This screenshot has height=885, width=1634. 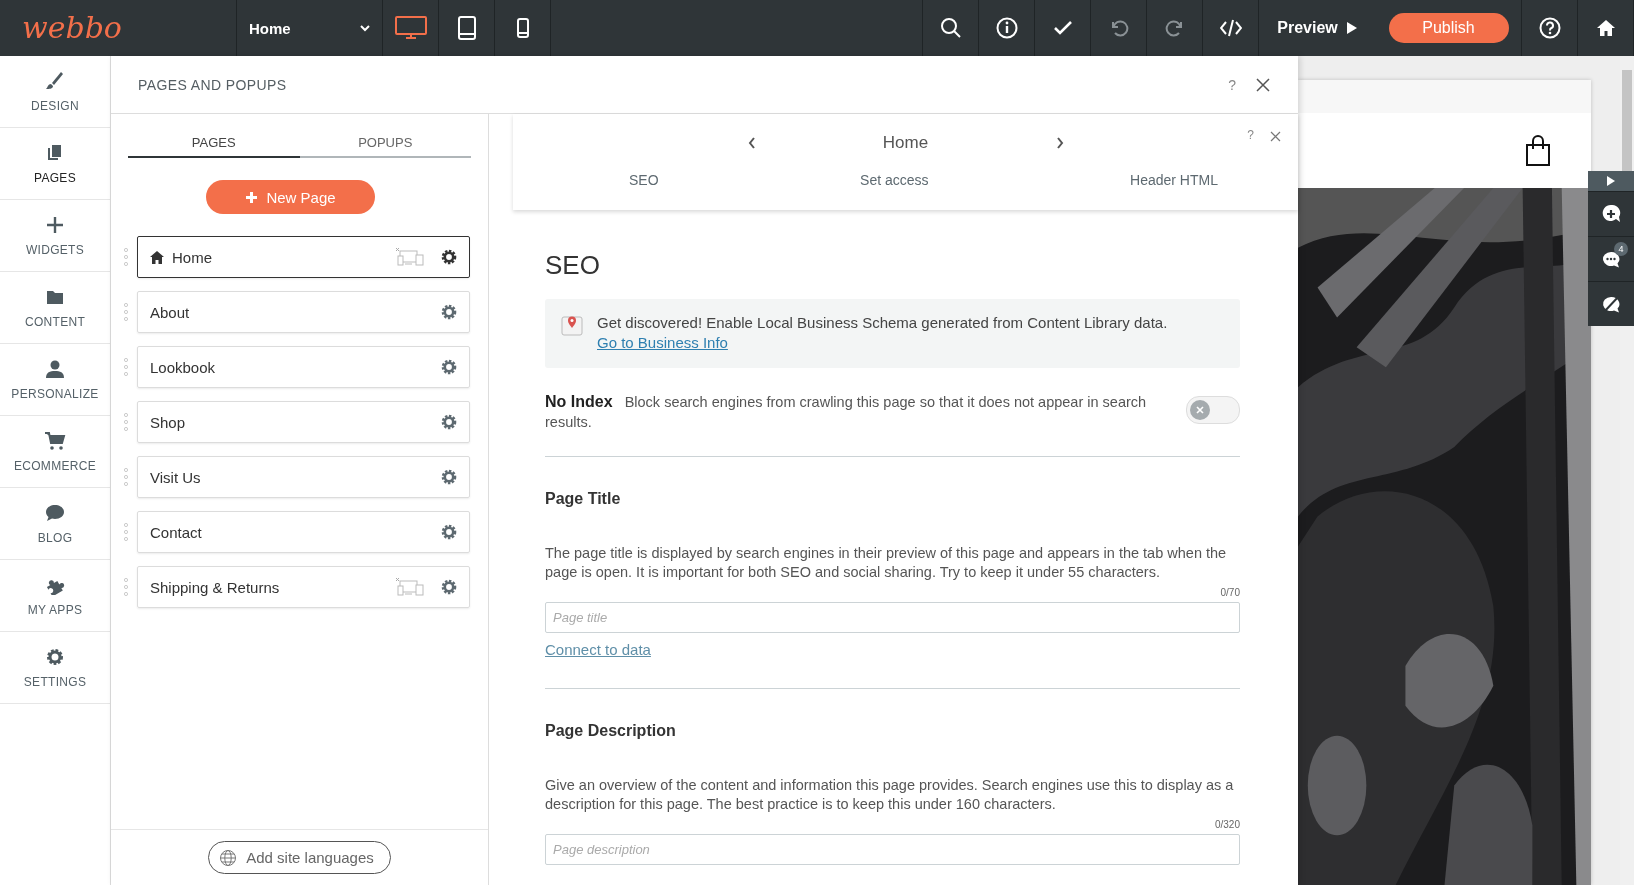 What do you see at coordinates (168, 422) in the screenshot?
I see `page-name: Shop` at bounding box center [168, 422].